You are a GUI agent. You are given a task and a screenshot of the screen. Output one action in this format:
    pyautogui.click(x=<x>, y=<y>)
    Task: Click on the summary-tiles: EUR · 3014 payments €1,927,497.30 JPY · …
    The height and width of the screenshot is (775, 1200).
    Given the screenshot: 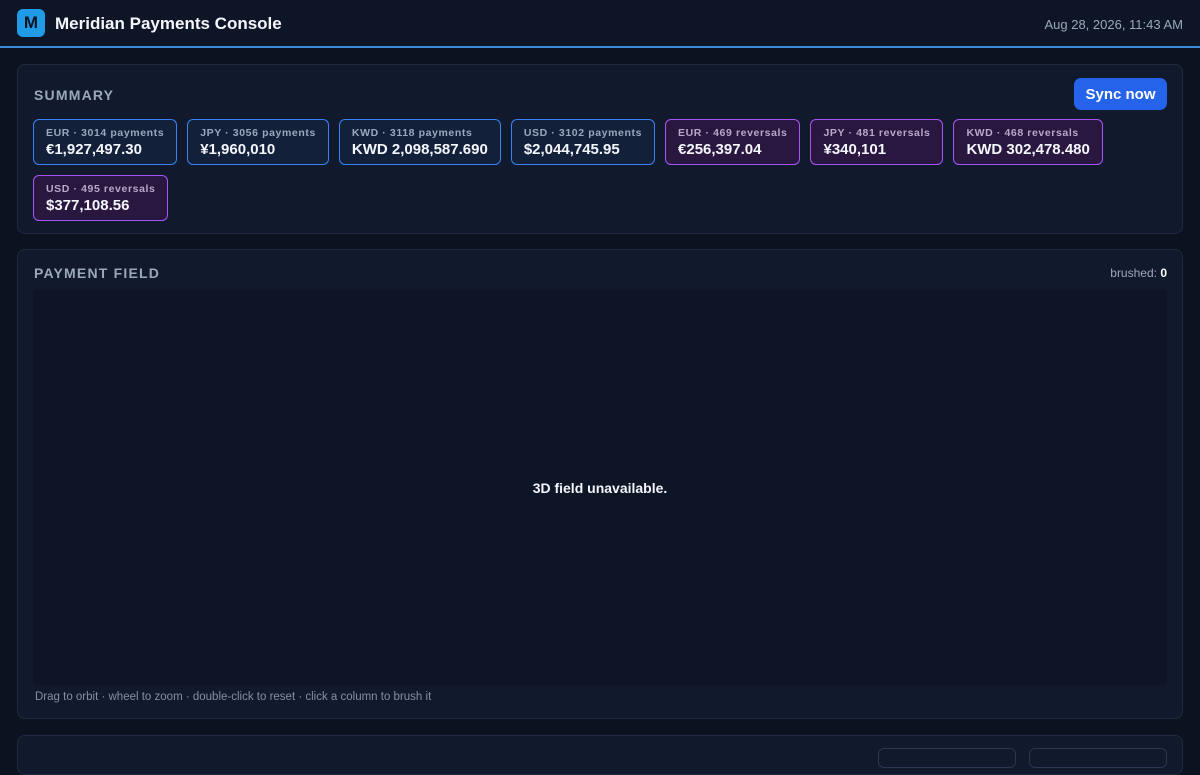 What is the action you would take?
    pyautogui.click(x=593, y=170)
    